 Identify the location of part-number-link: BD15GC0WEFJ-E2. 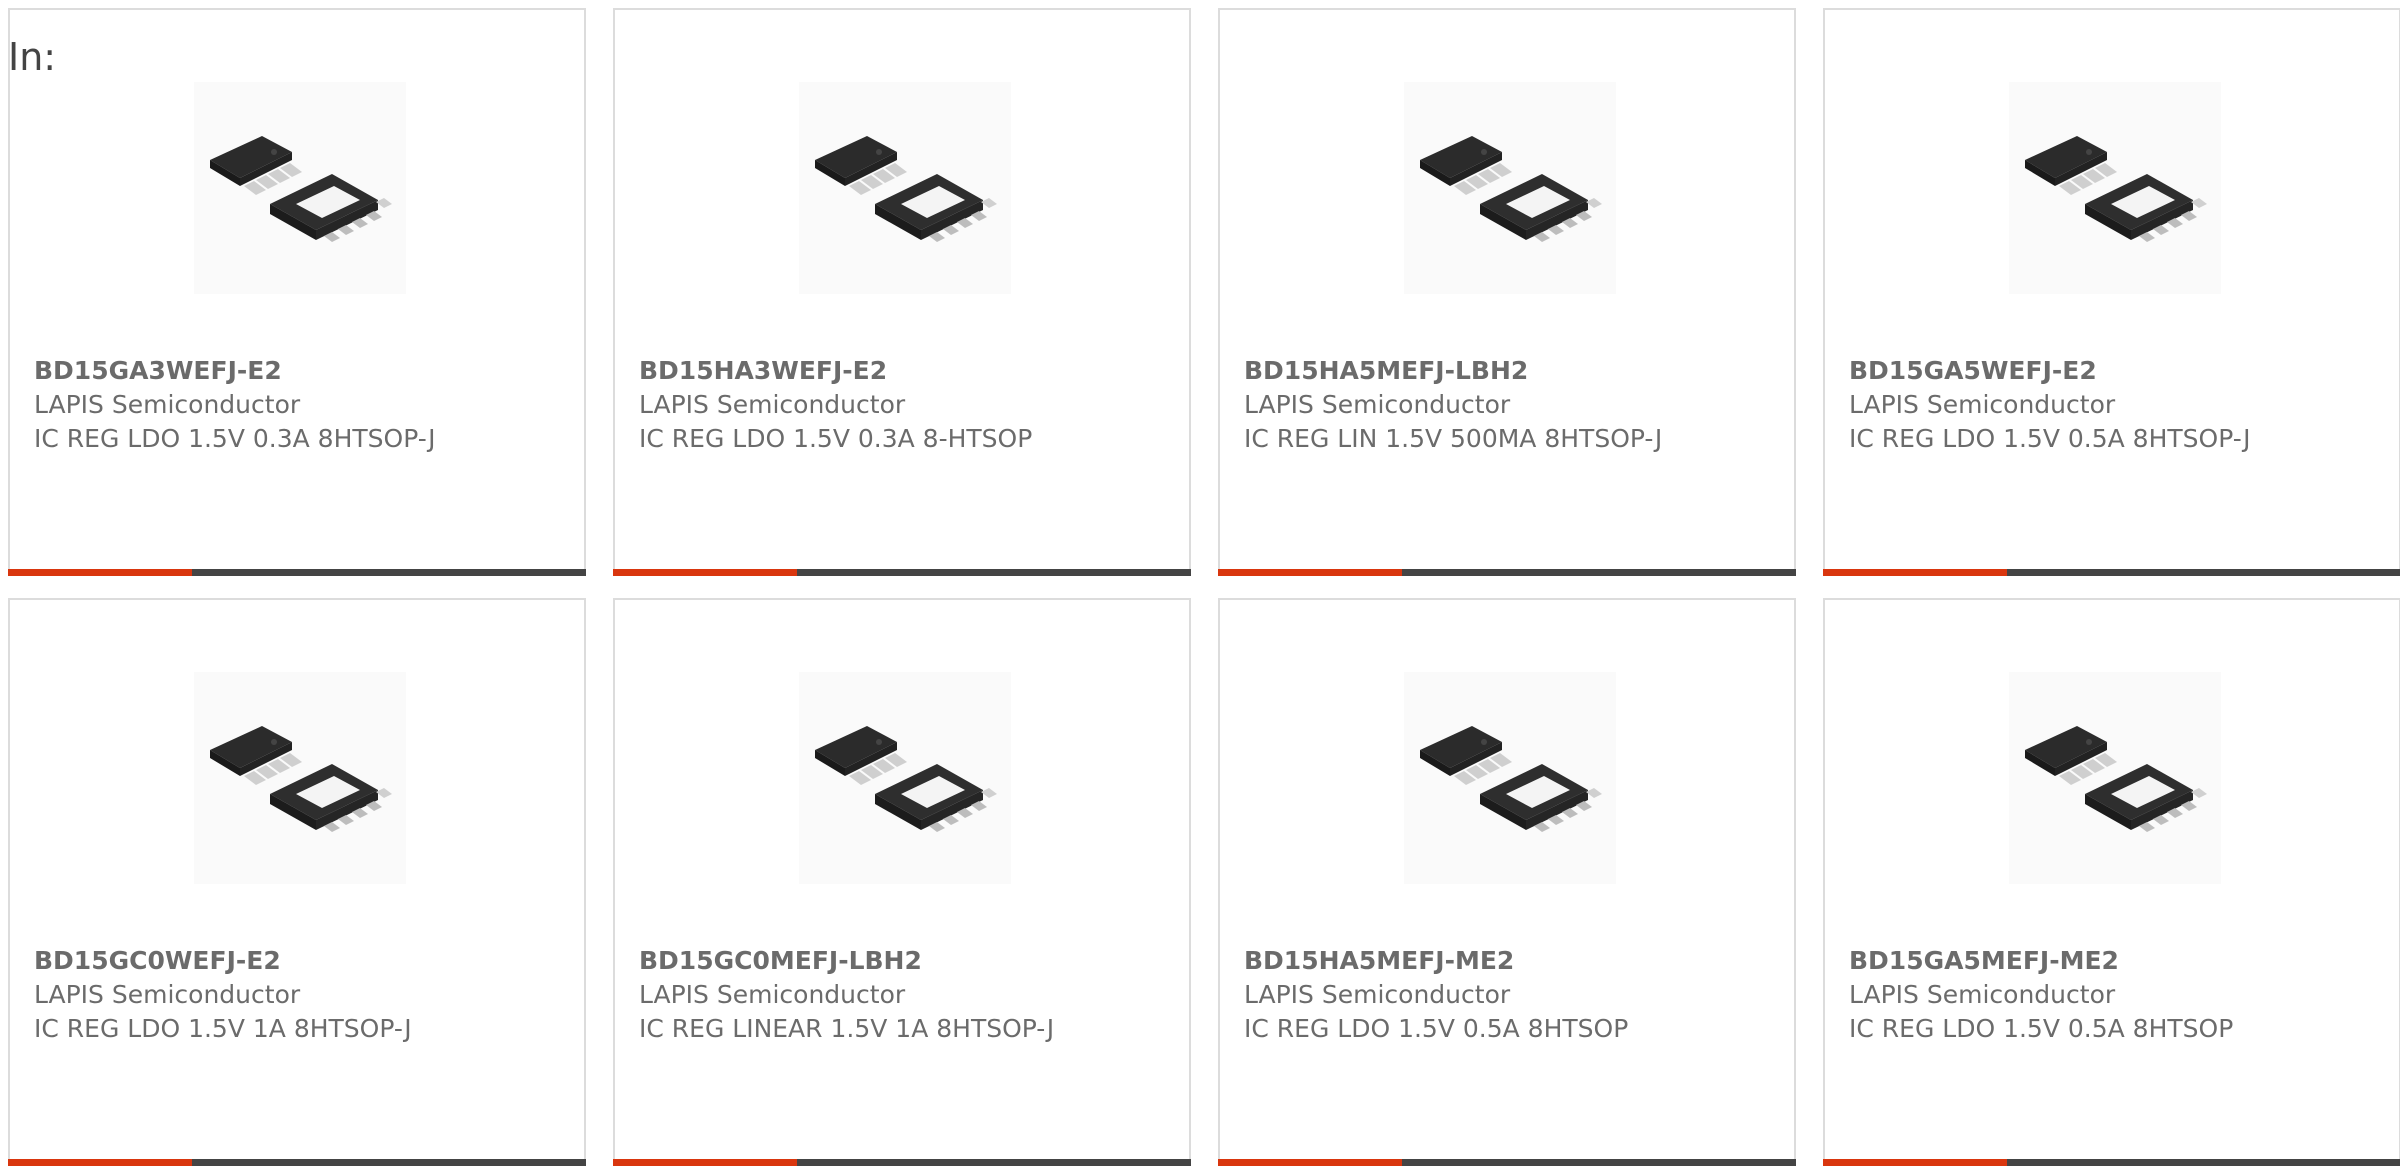
(269, 961).